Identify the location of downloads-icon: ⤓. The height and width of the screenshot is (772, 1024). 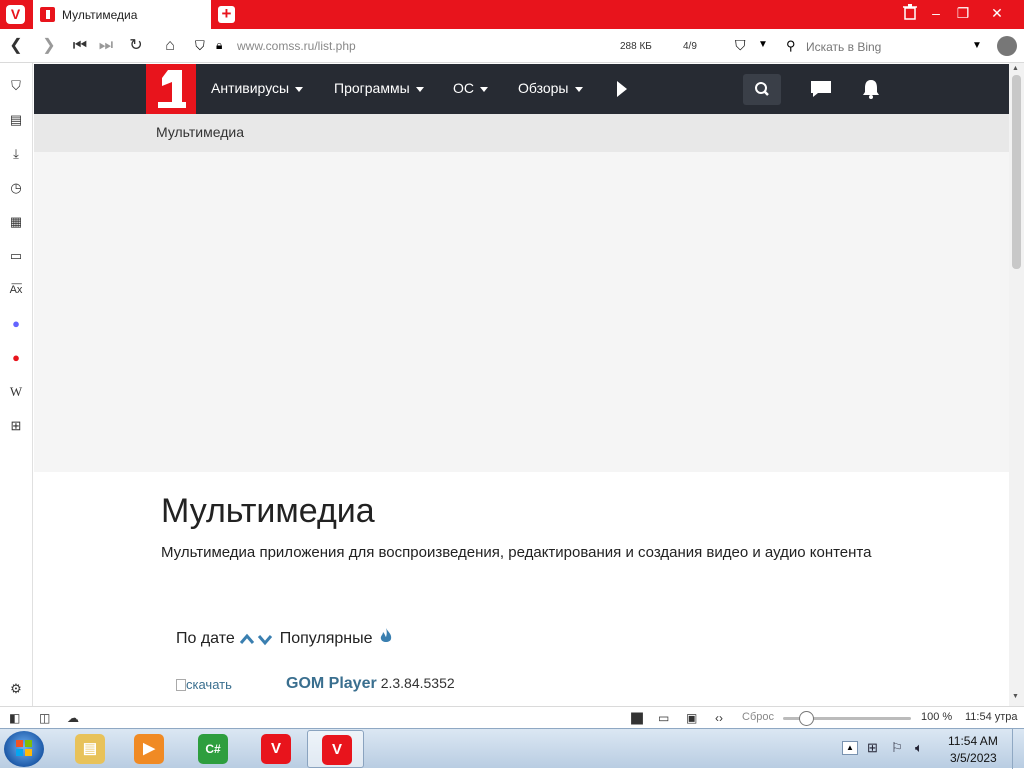
(16, 154).